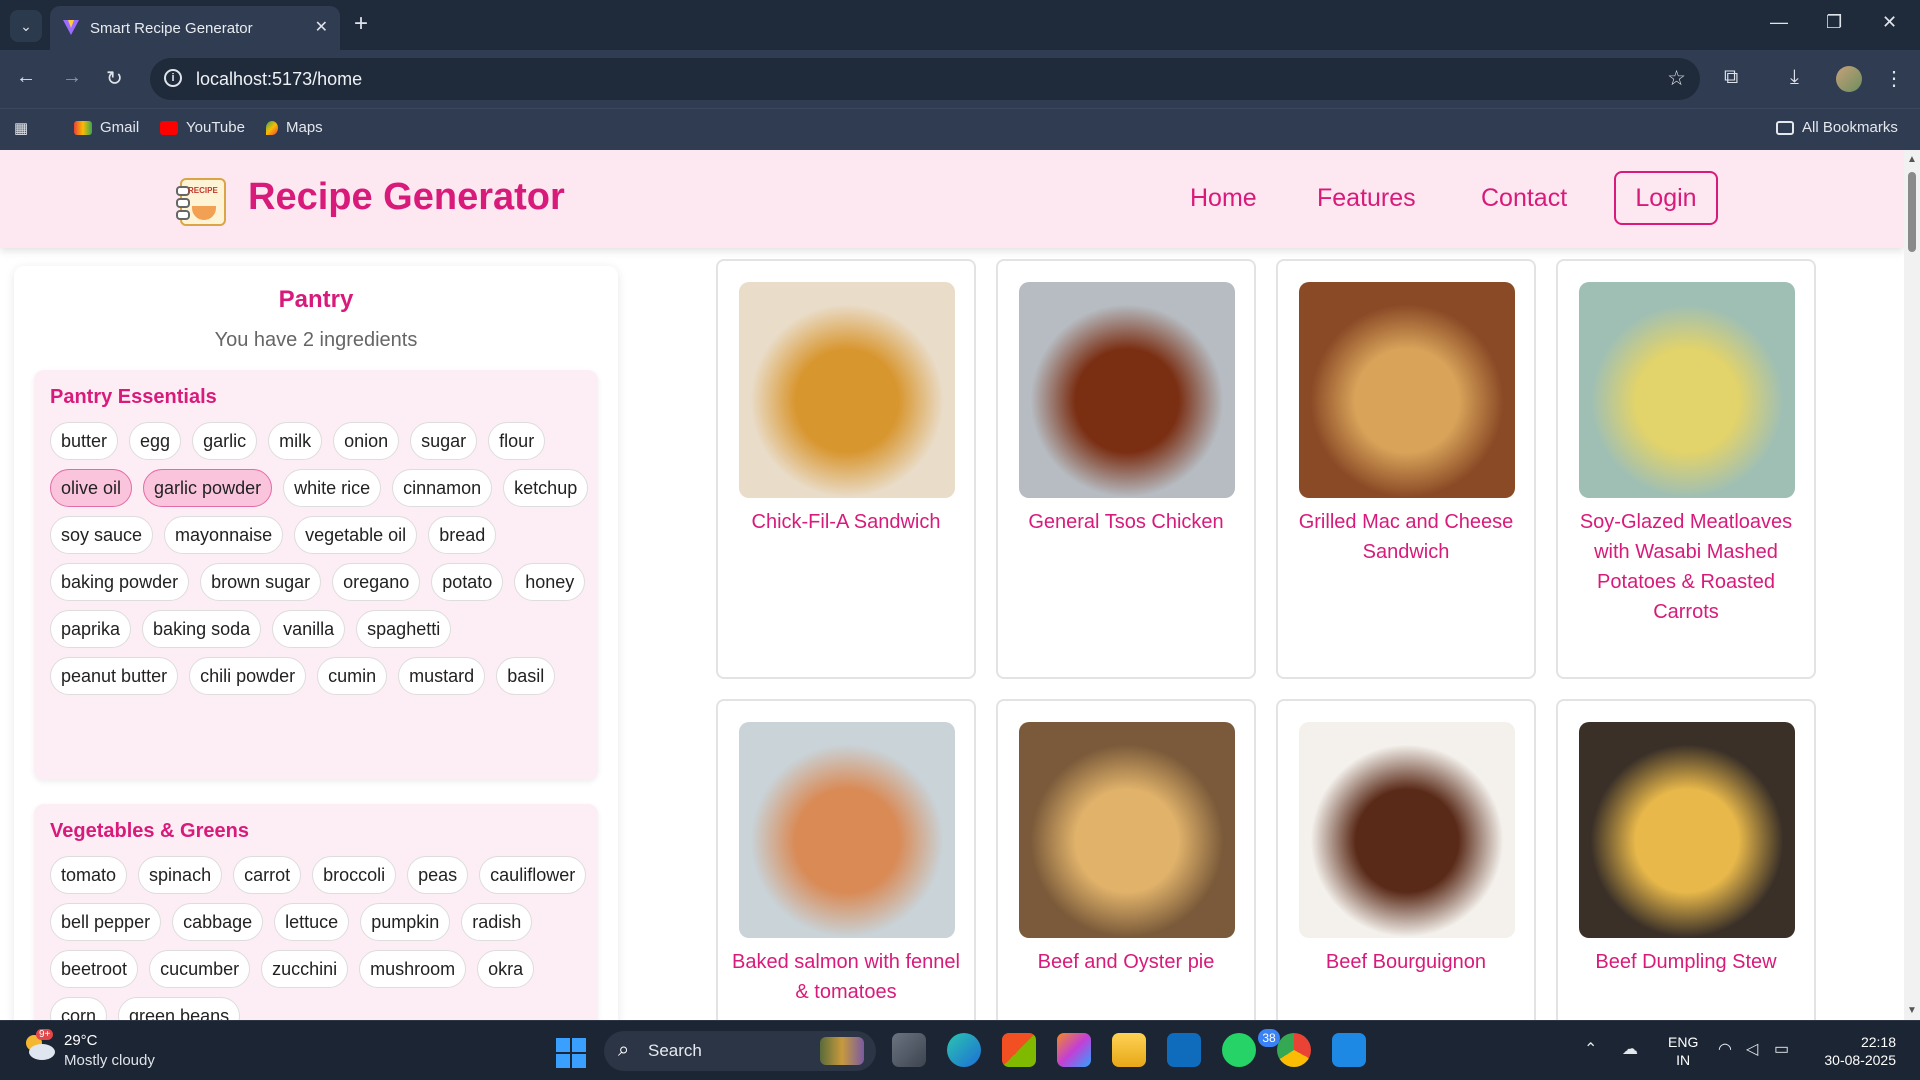  Describe the element at coordinates (89, 875) in the screenshot. I see `ingredient-chip: tomato` at that location.